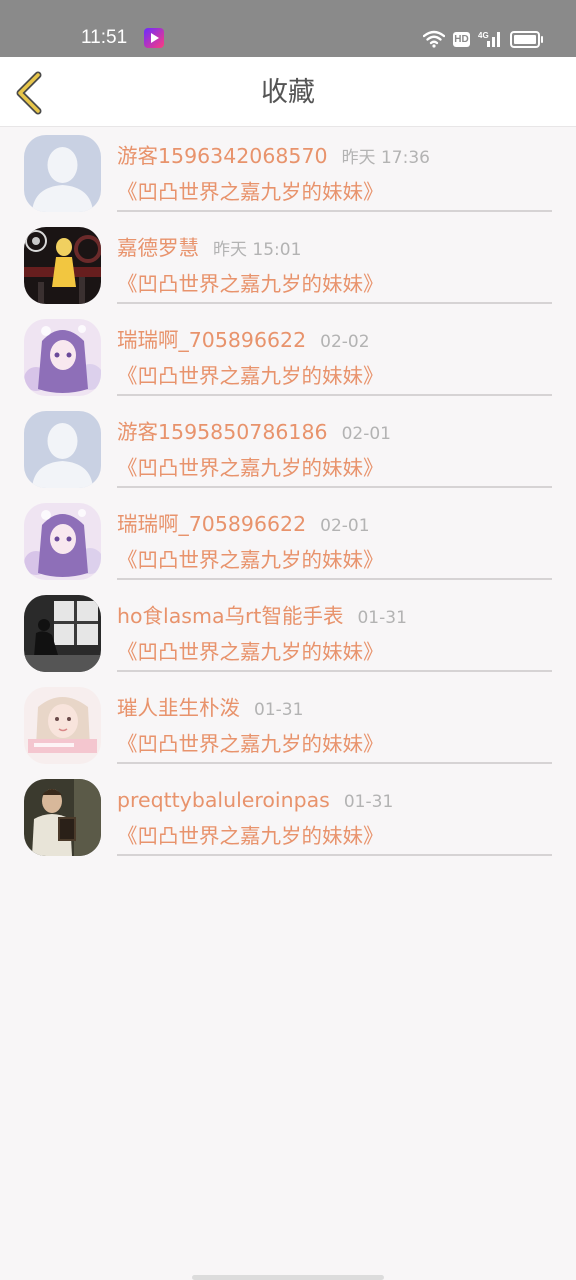 The image size is (576, 1280). I want to click on photo-avatar-reader, so click(62, 817).